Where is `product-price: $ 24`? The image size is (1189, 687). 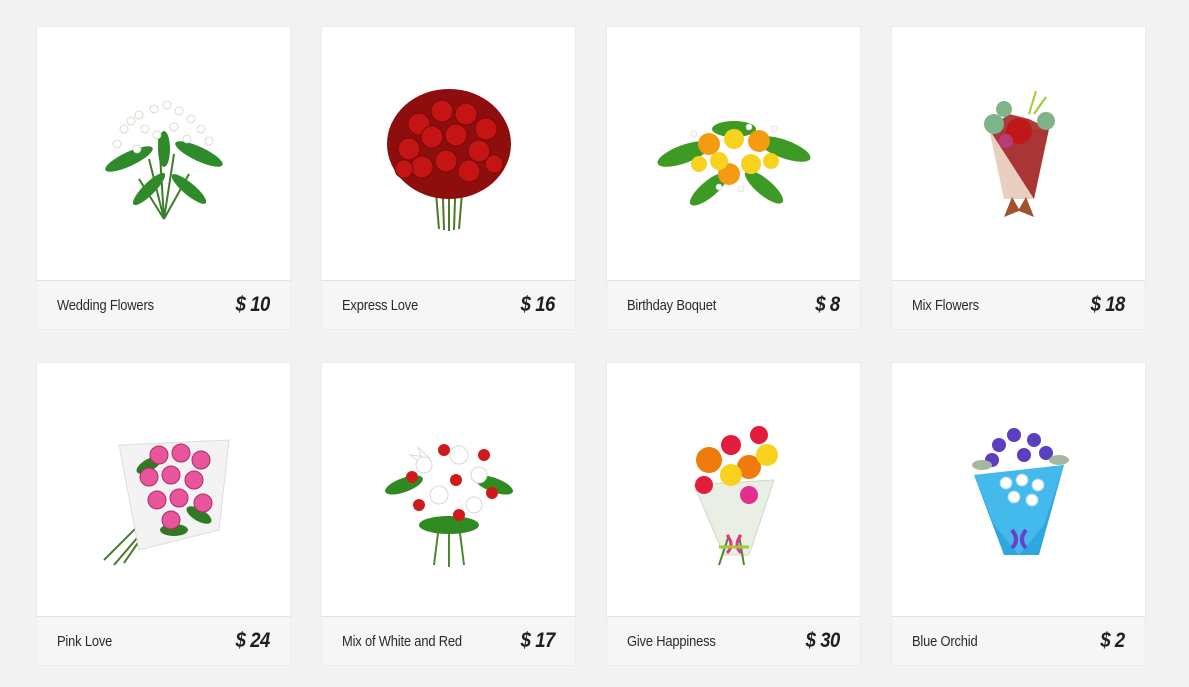
product-price: $ 24 is located at coordinates (253, 640).